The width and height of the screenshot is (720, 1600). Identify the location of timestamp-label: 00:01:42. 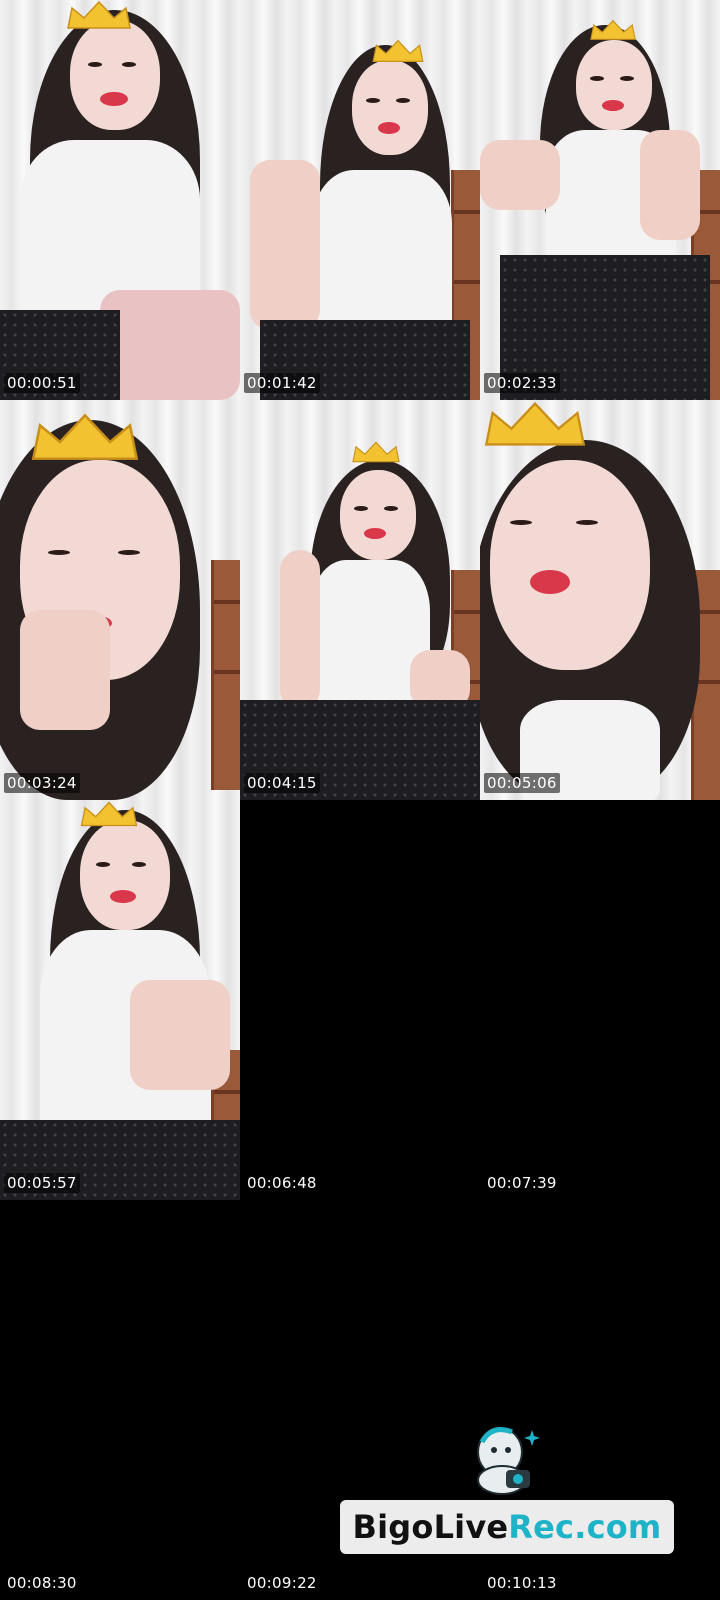
(282, 383).